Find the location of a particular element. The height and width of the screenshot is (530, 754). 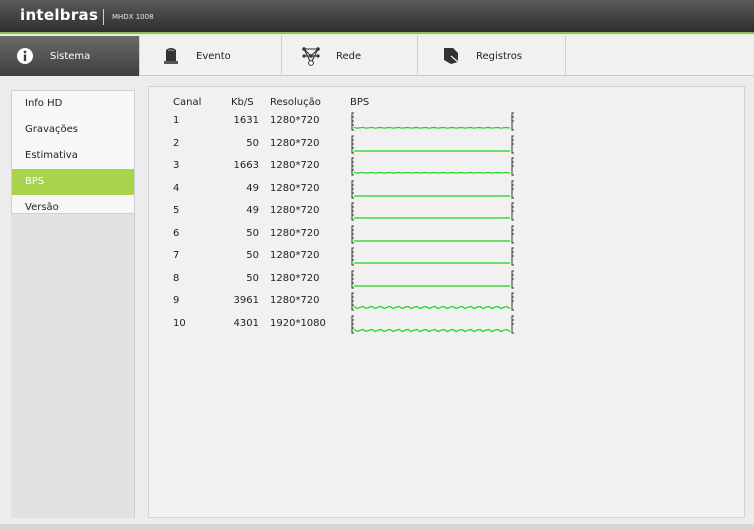

sidebar-item-gravacoes: Gravações is located at coordinates (73, 130).